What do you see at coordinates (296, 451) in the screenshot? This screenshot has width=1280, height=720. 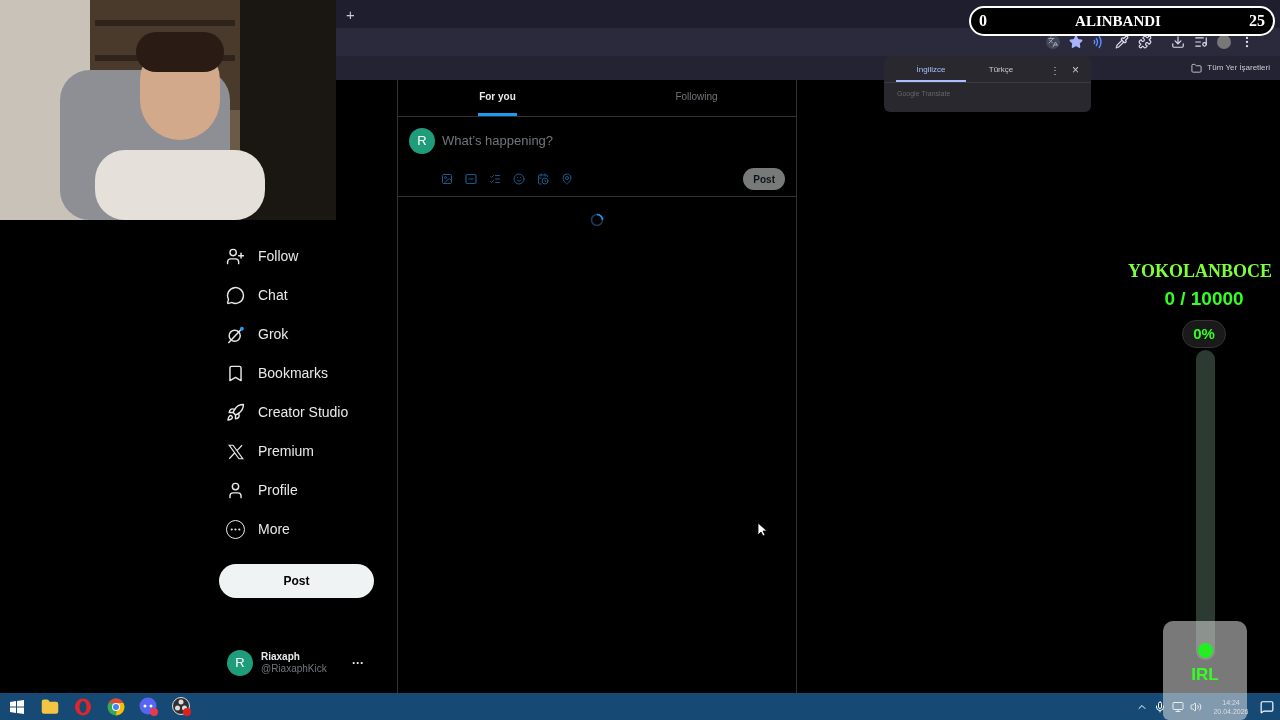 I see `sidebar-item: Premium` at bounding box center [296, 451].